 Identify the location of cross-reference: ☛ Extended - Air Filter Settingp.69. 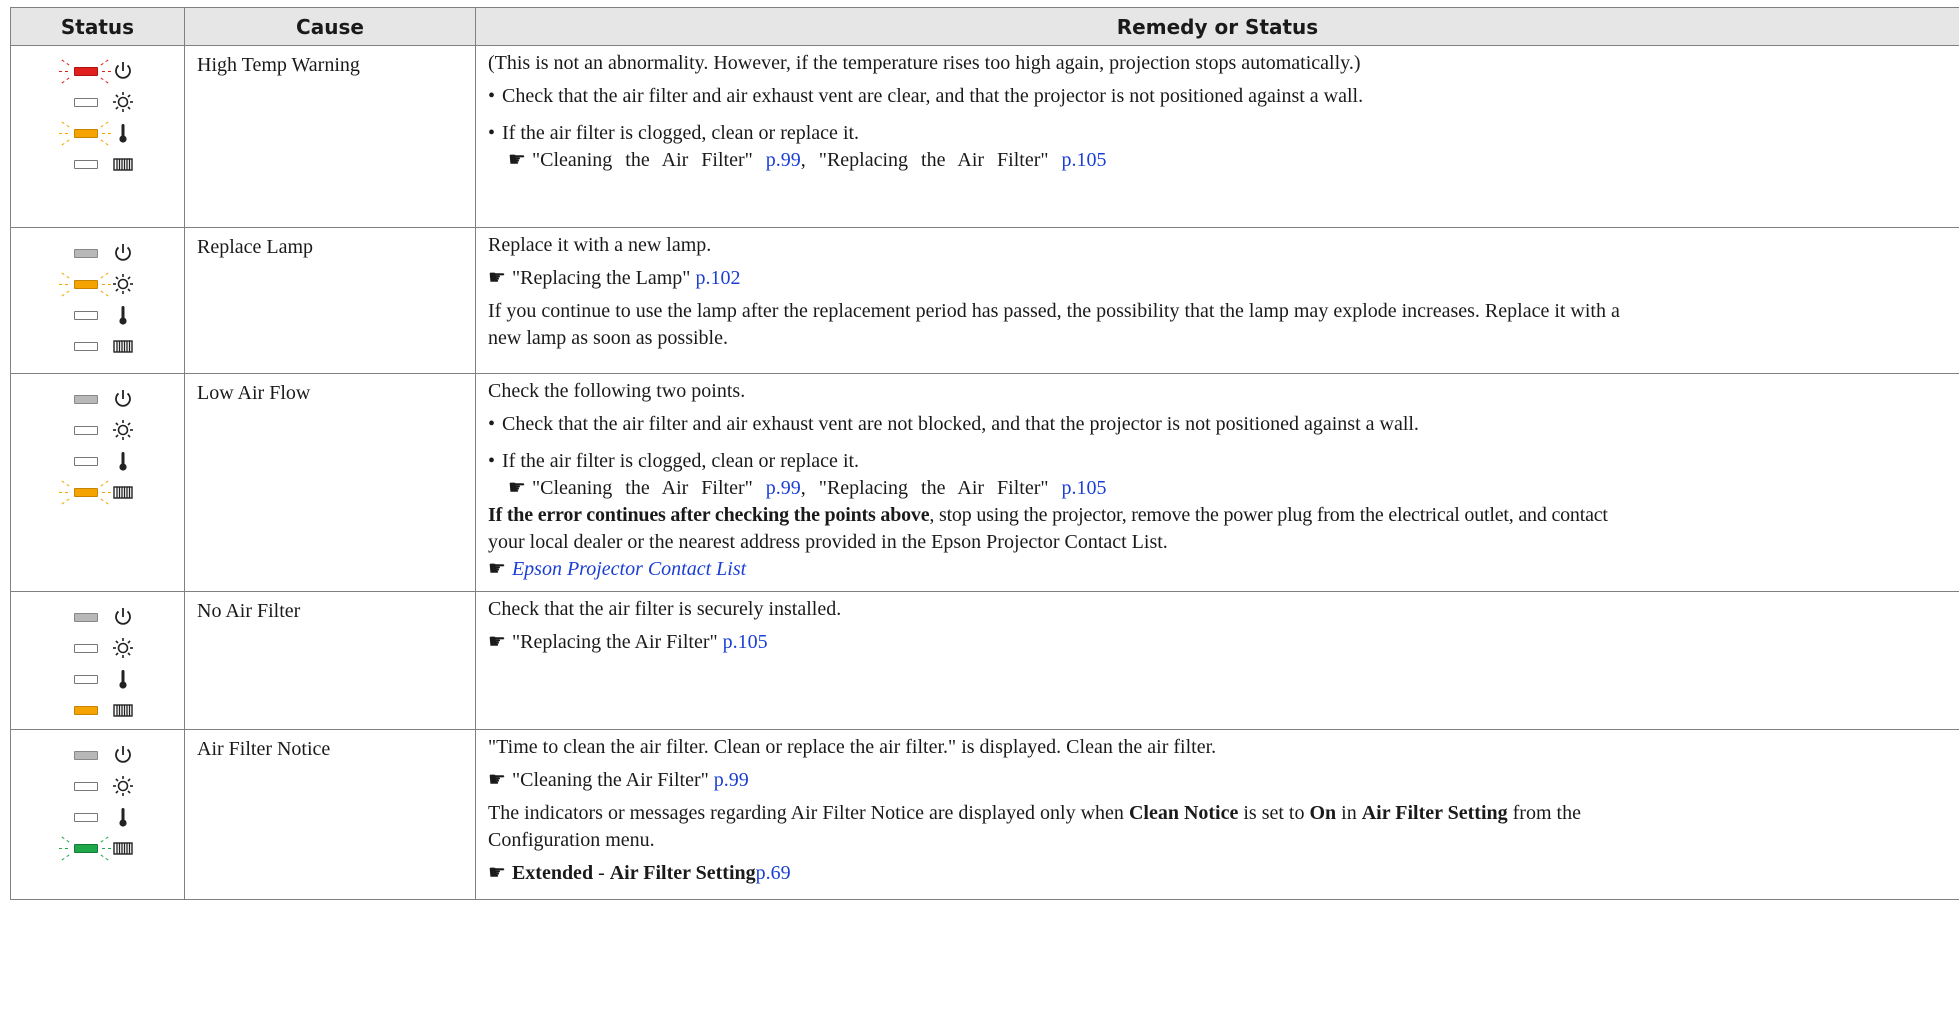
(639, 873).